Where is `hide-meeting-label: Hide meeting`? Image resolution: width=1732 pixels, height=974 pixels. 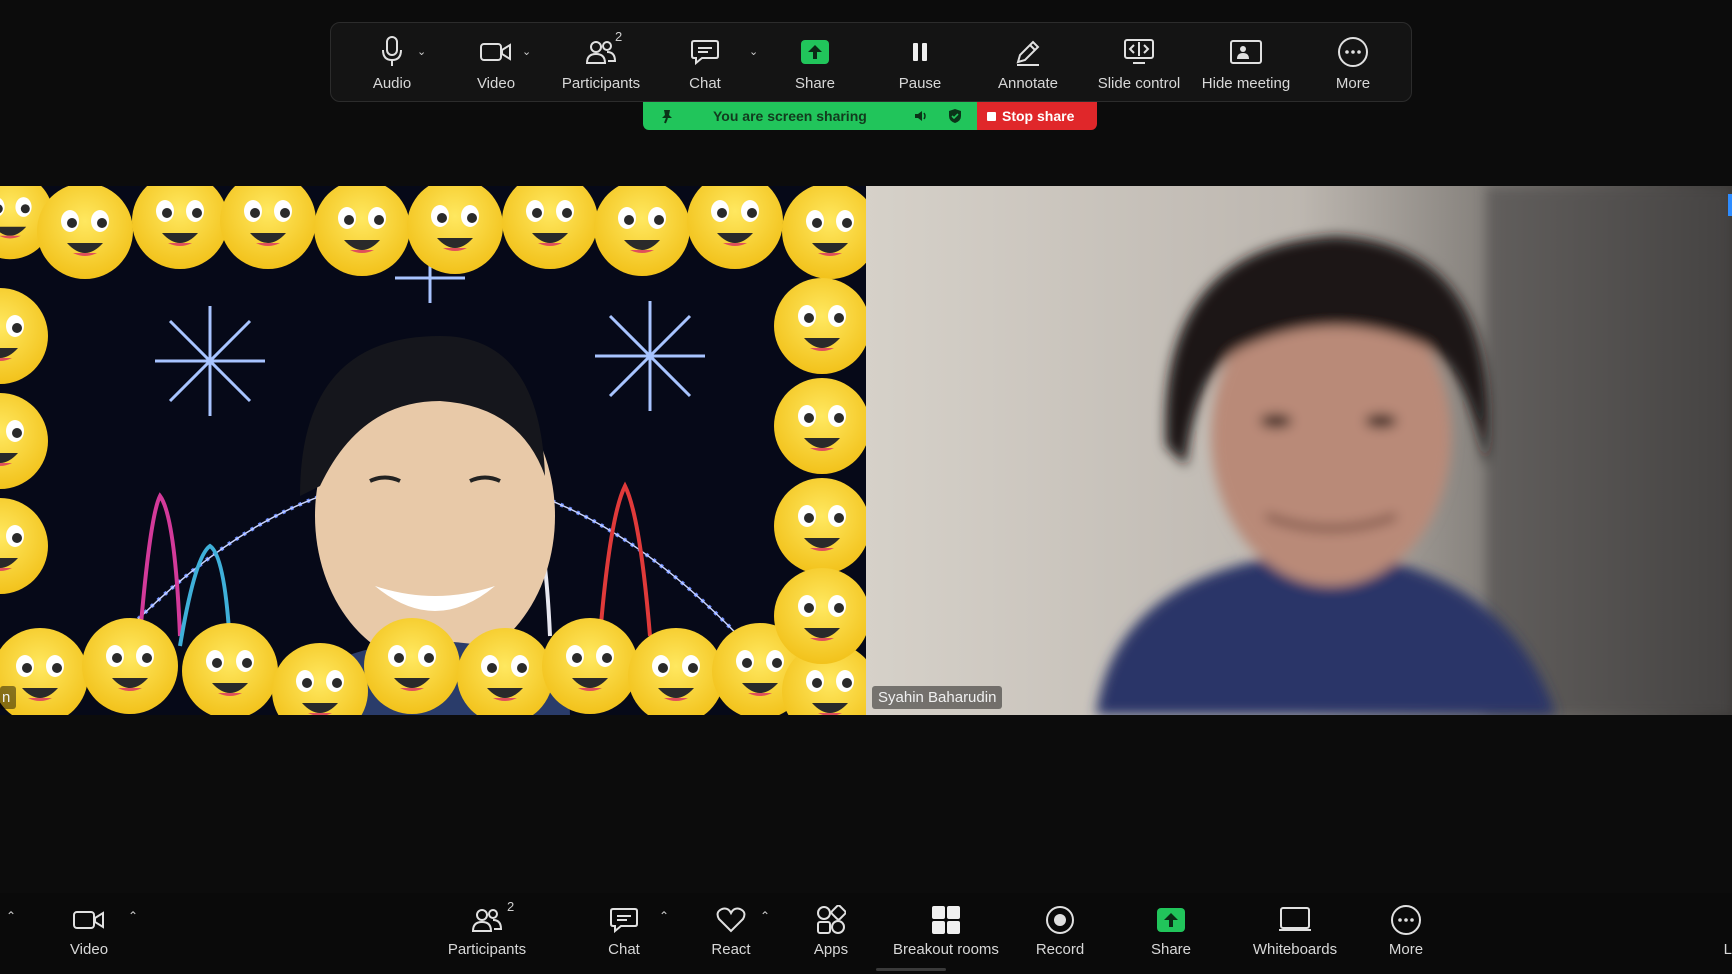
hide-meeting-label: Hide meeting is located at coordinates (1246, 83).